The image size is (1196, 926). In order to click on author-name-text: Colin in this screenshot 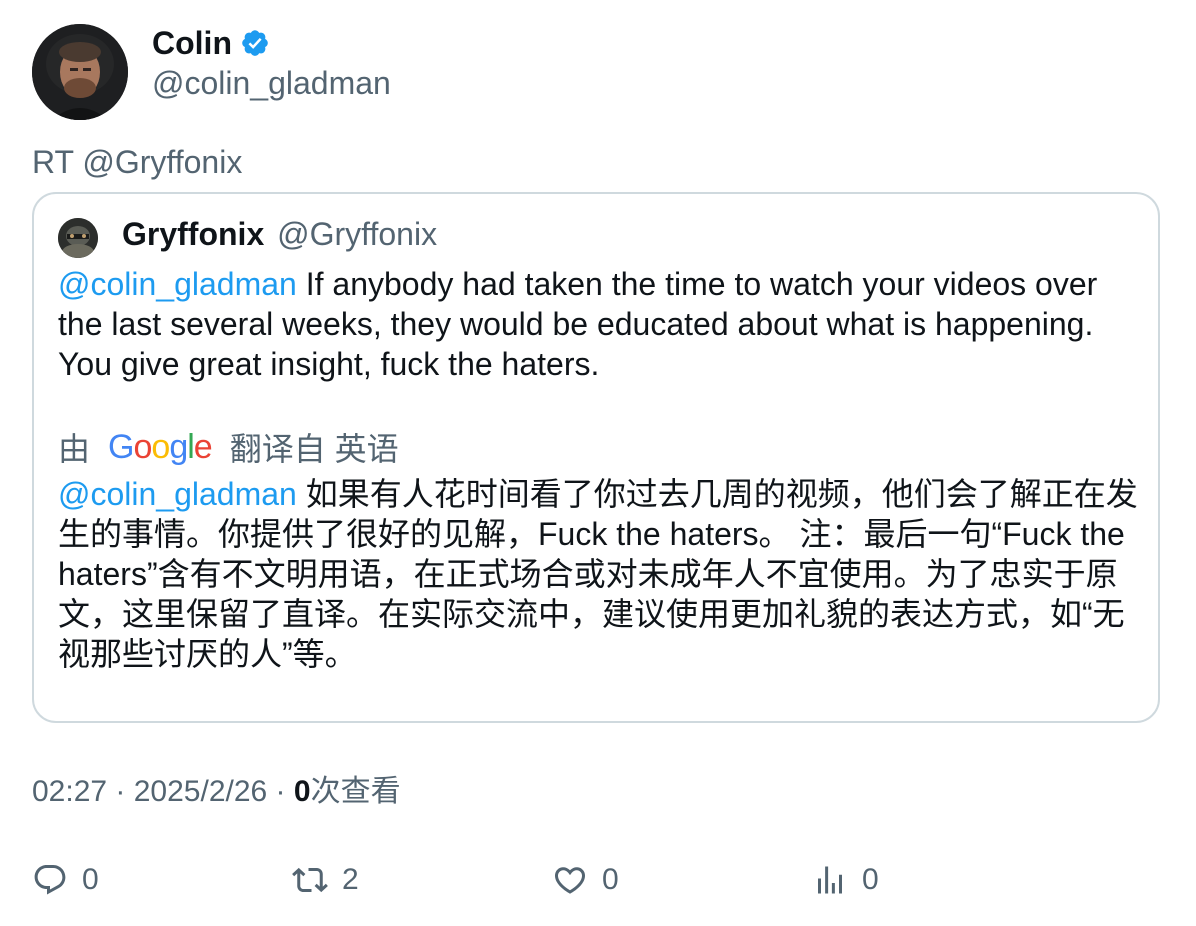, I will do `click(192, 43)`.